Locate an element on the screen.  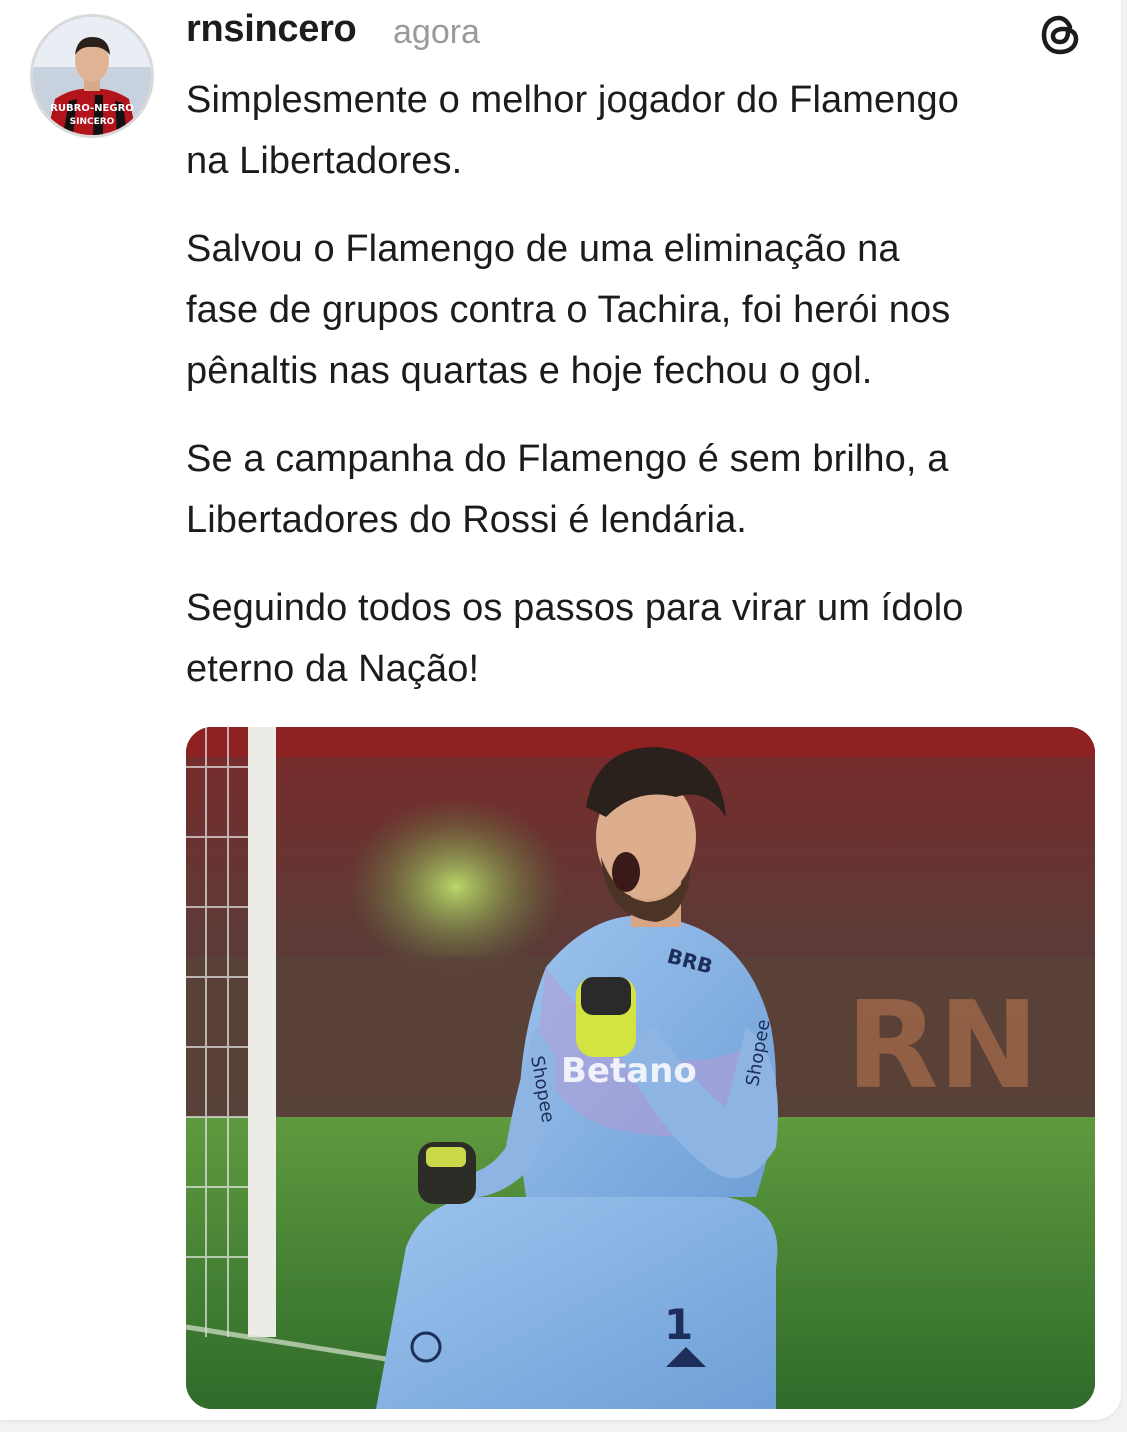
shorts-number: 1 is located at coordinates (678, 1324).